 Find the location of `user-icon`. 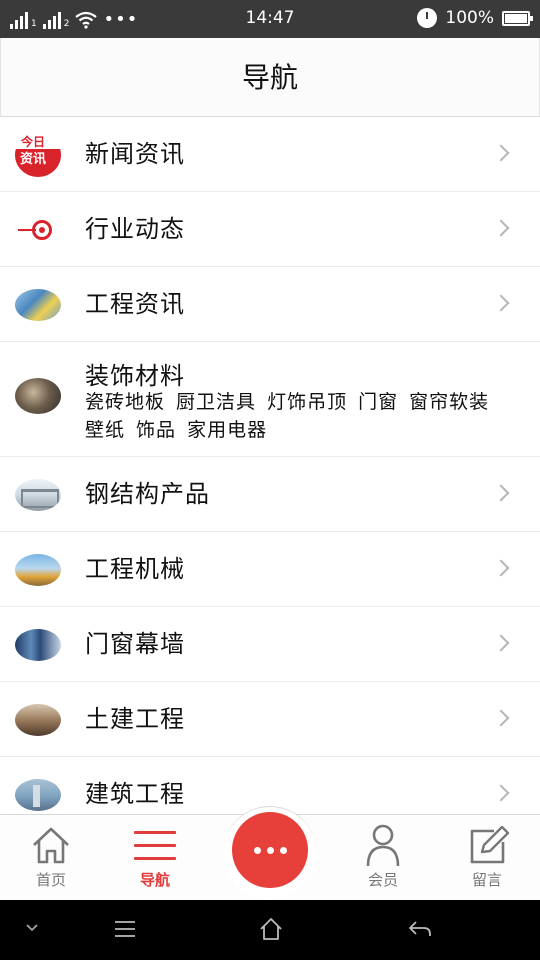

user-icon is located at coordinates (383, 845).